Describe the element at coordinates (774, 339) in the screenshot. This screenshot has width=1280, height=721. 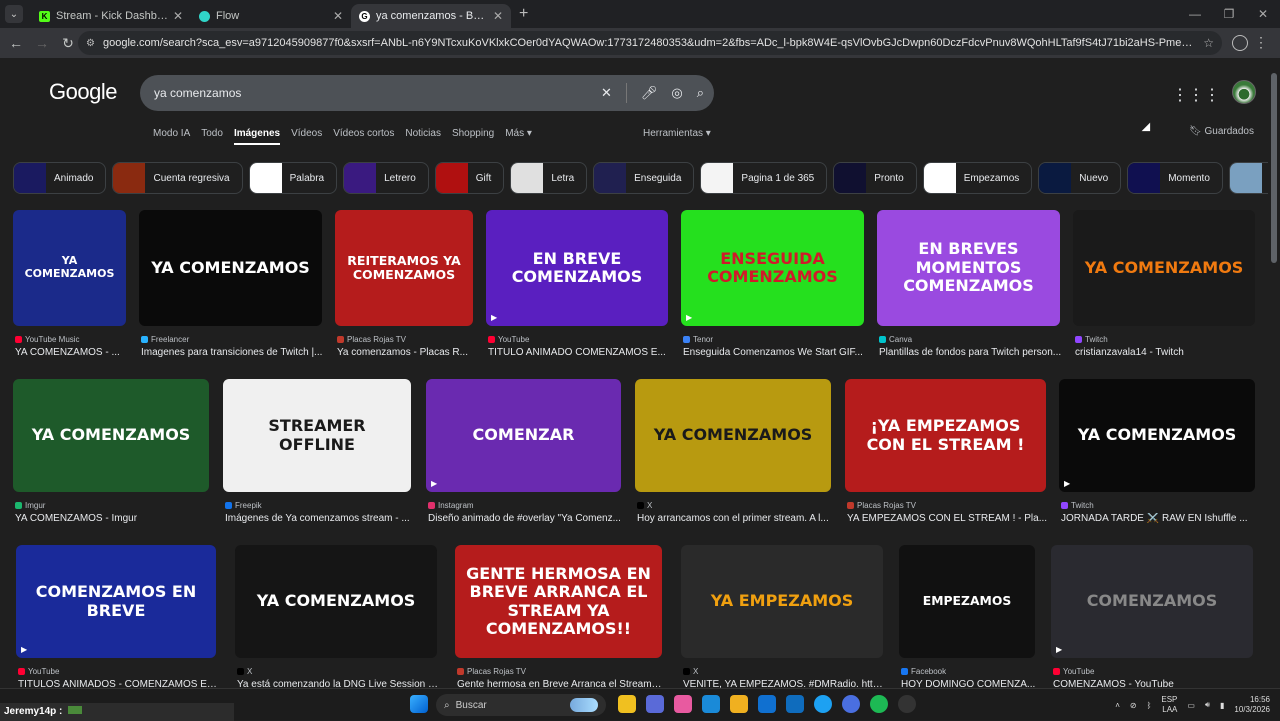
I see `result-source: Tenor` at that location.